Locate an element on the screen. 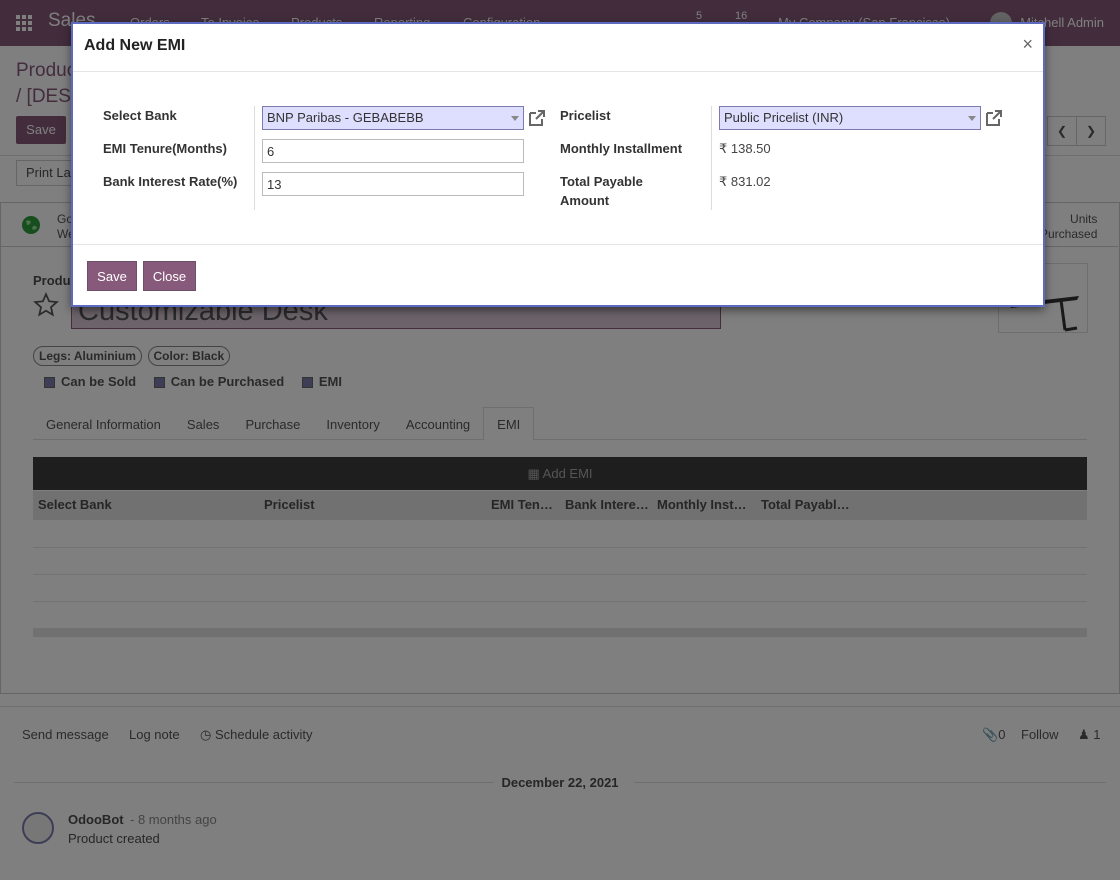 This screenshot has width=1120, height=880. dialog-header: Add New EMI × is located at coordinates (558, 48).